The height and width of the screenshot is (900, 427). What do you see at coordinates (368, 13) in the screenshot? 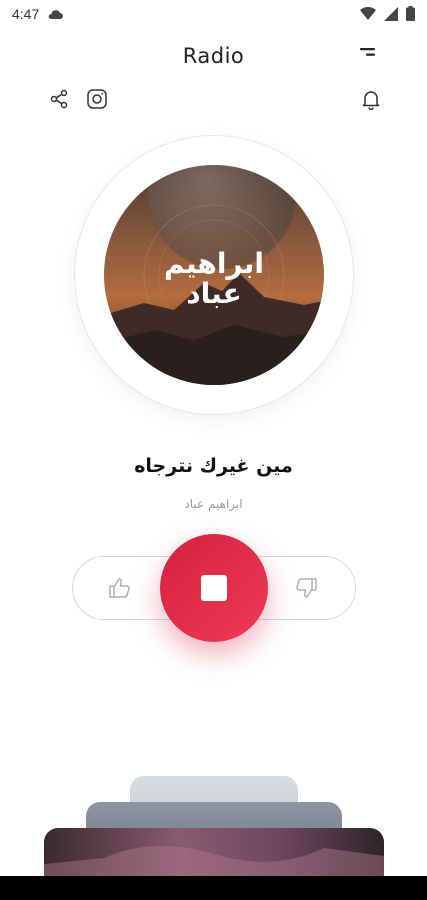
I see `wifi-icon` at bounding box center [368, 13].